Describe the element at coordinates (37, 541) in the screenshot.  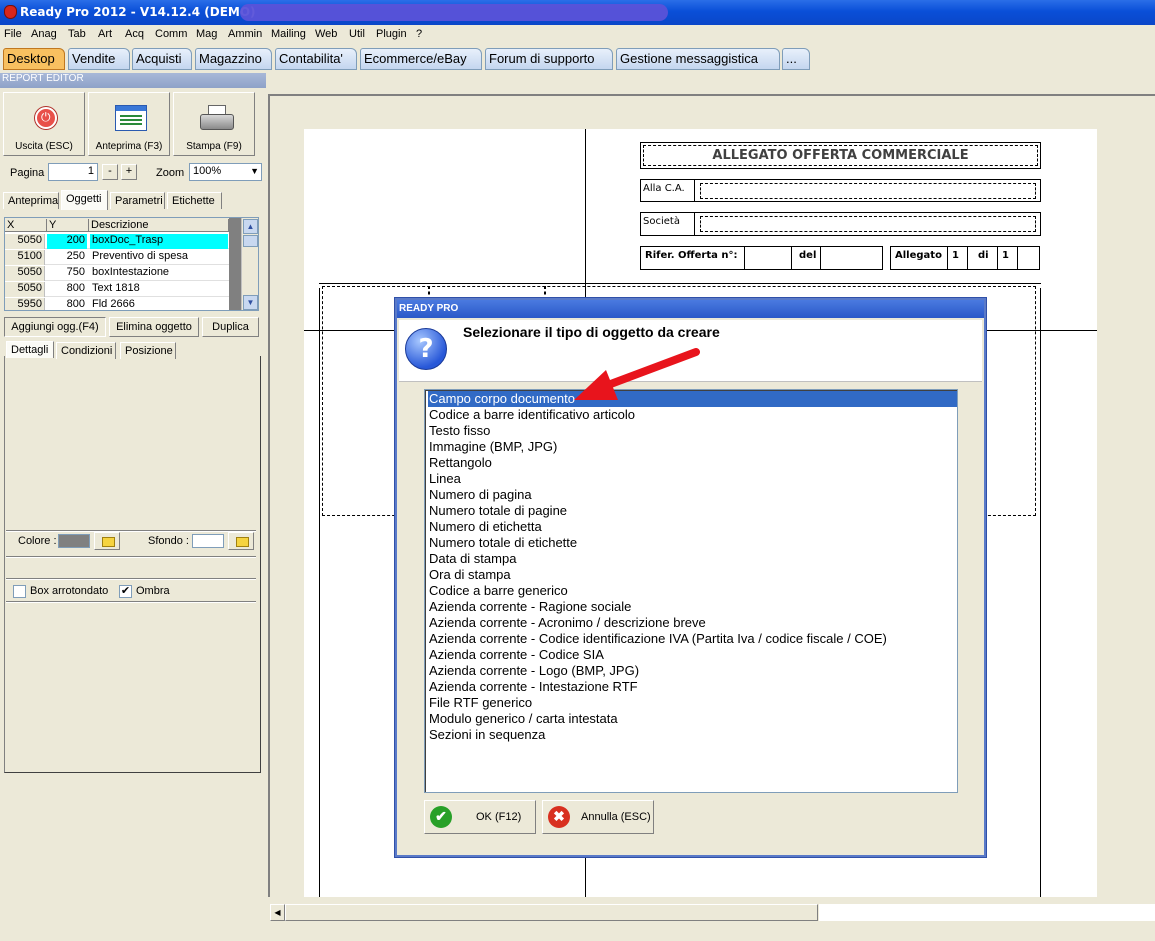
I see `colore-label: Colore :` at that location.